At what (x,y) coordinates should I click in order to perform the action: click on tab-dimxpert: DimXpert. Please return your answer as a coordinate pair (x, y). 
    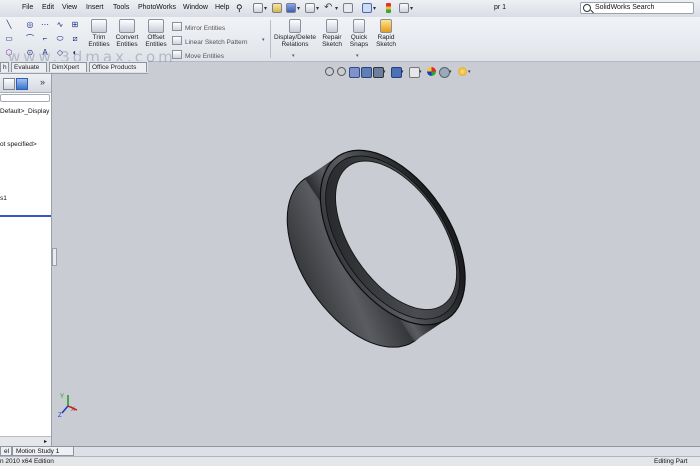
    Looking at the image, I should click on (68, 67).